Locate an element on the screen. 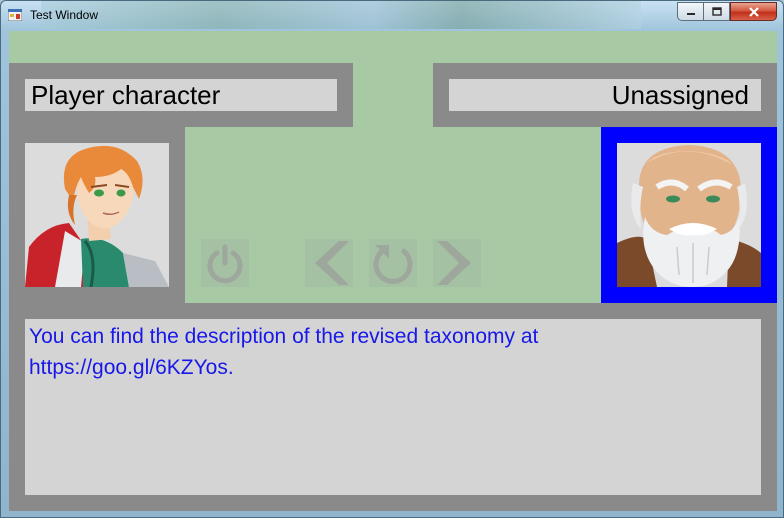  previous-button is located at coordinates (329, 263).